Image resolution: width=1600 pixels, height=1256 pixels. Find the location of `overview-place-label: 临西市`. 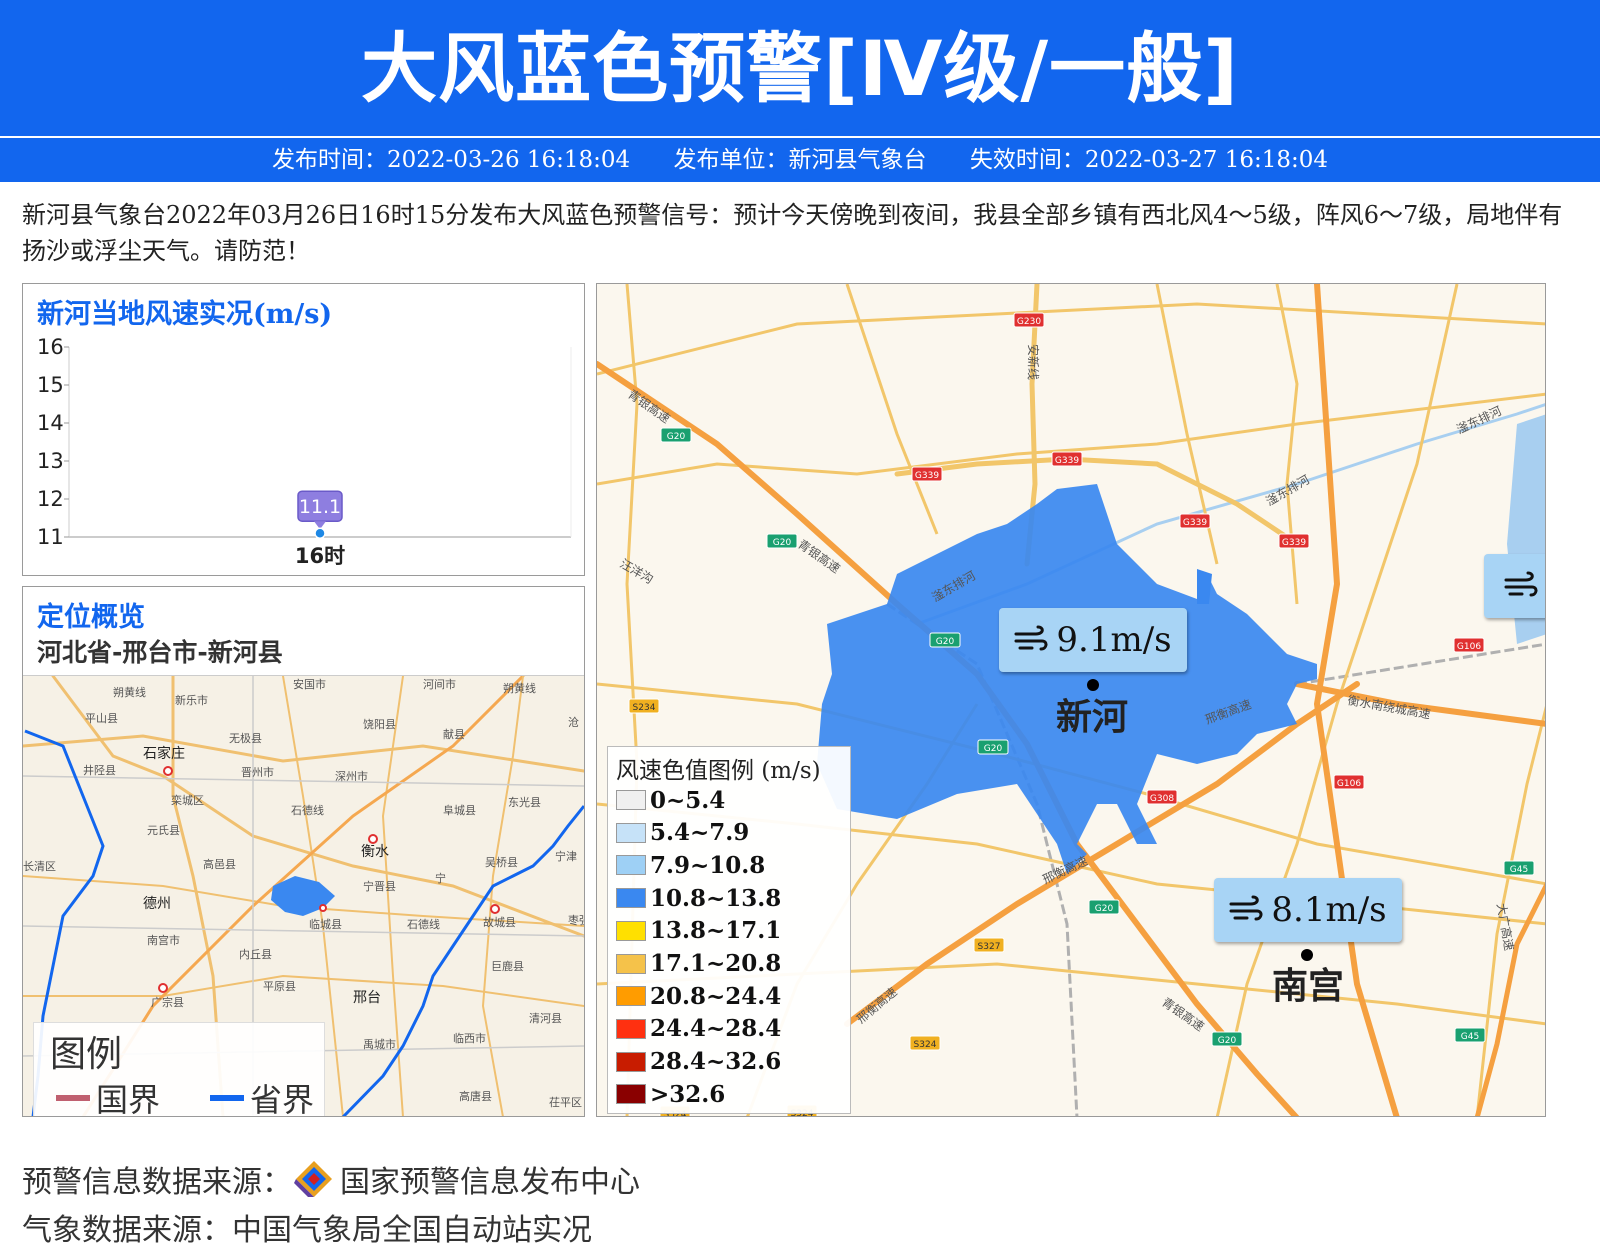

overview-place-label: 临西市 is located at coordinates (469, 1038).